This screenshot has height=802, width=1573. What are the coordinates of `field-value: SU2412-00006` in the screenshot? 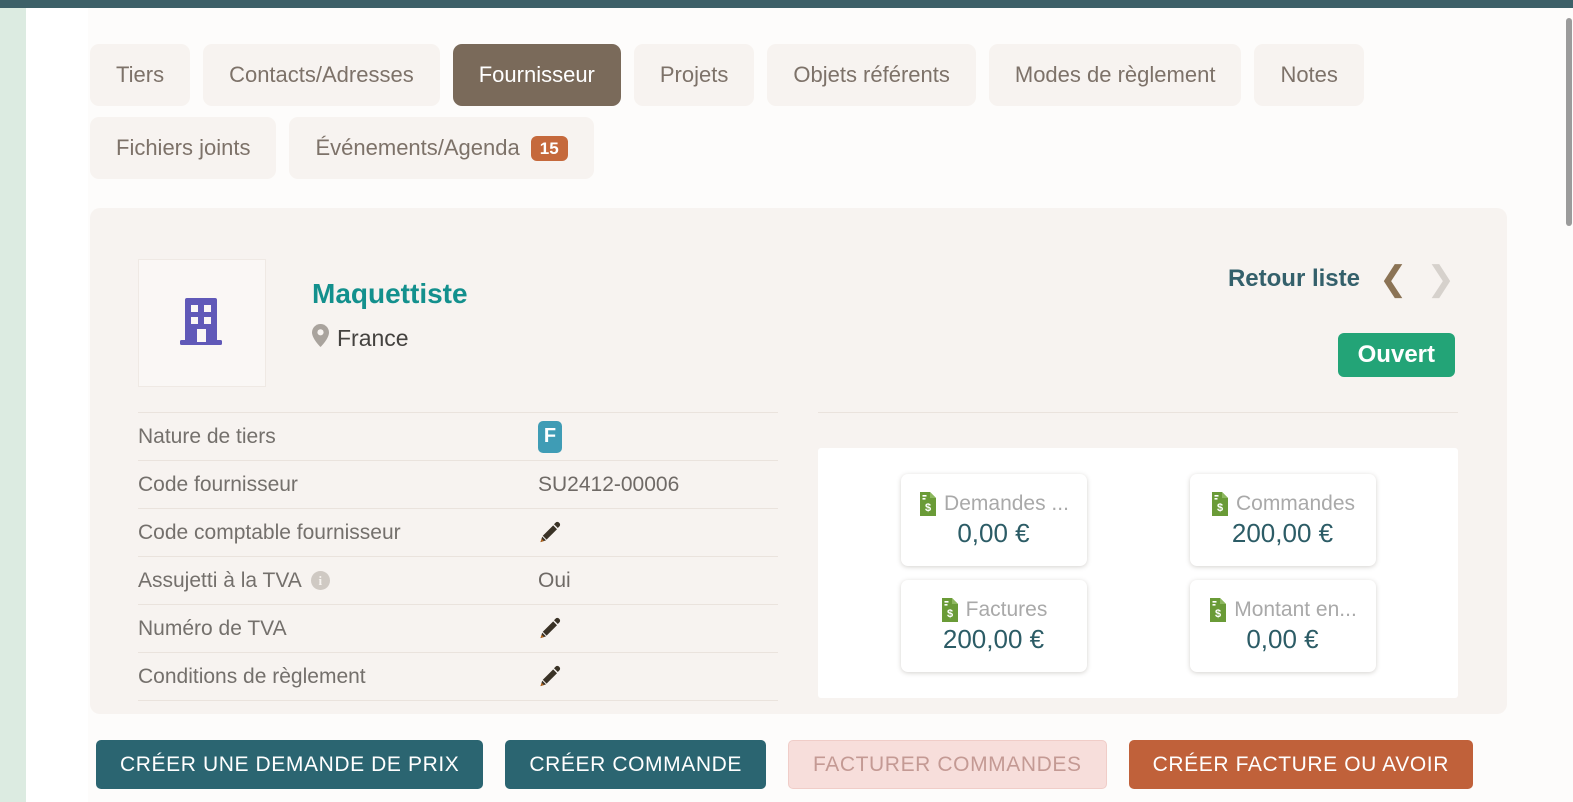 It's located at (608, 485).